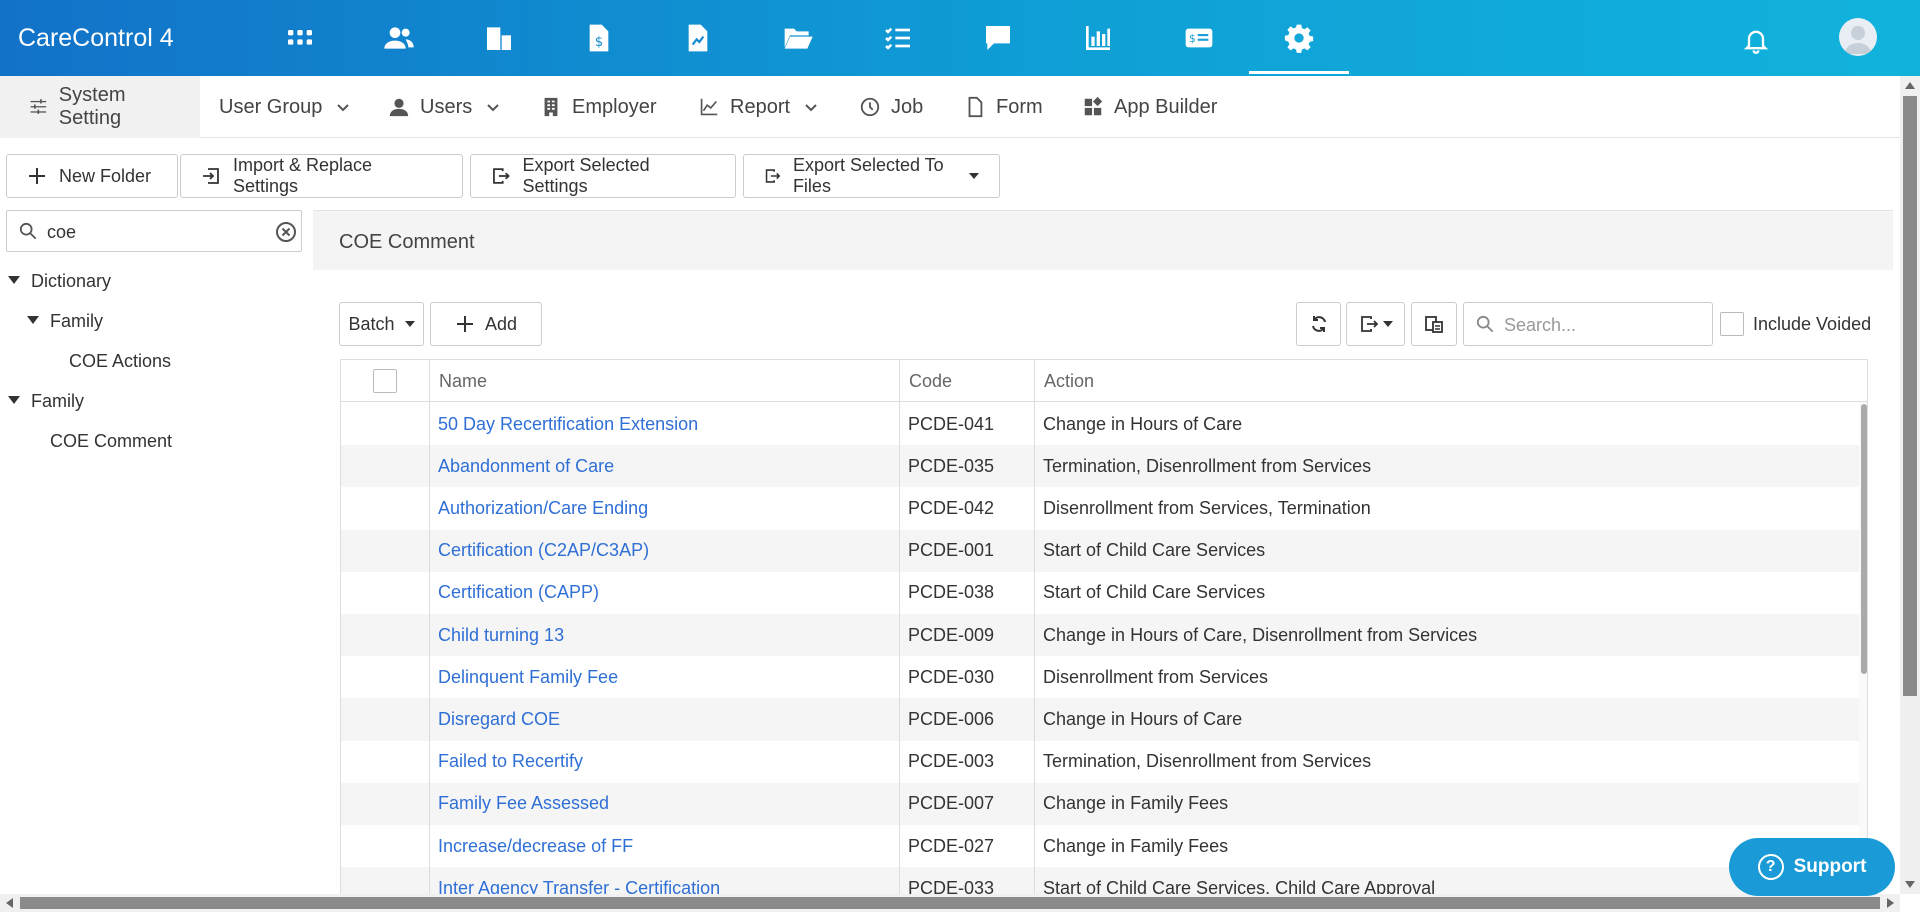 Image resolution: width=1920 pixels, height=912 pixels. I want to click on app-title: CareControl 4, so click(96, 38).